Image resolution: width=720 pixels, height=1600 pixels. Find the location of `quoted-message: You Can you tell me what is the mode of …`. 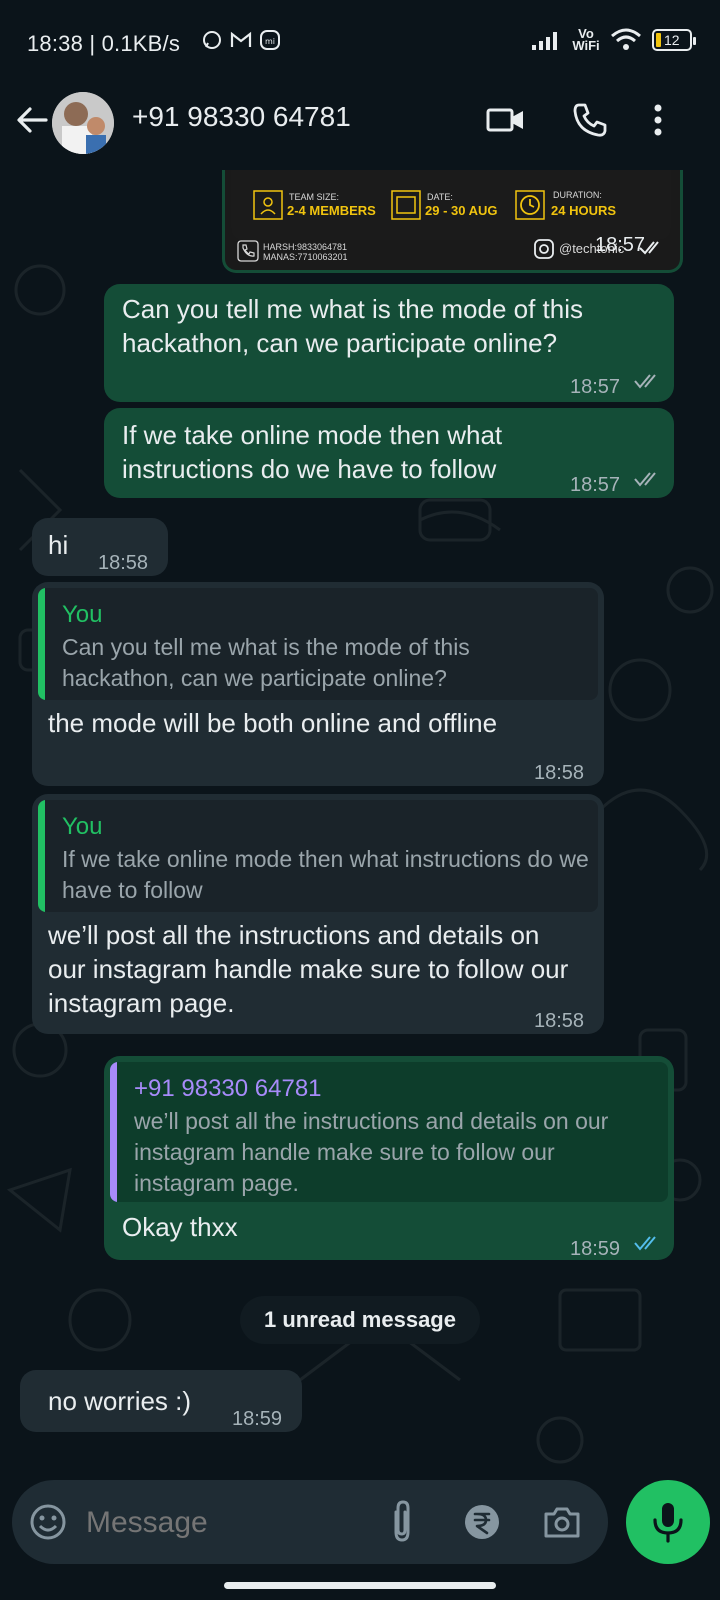

quoted-message: You Can you tell me what is the mode of … is located at coordinates (318, 644).